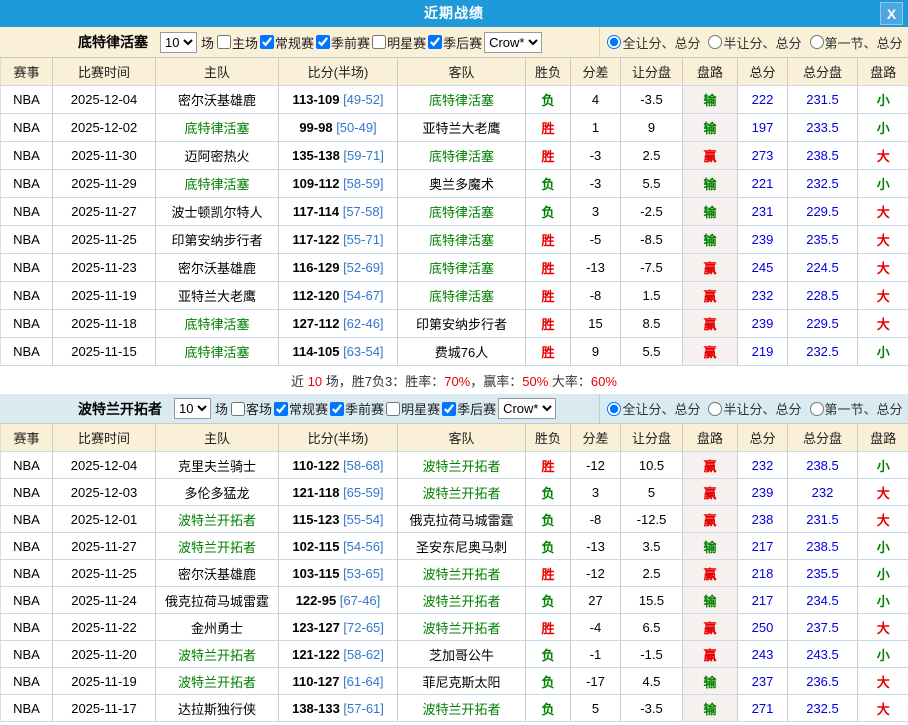 This screenshot has height=725, width=908. I want to click on home-team-name: 密尔沃基雄鹿, so click(216, 100).